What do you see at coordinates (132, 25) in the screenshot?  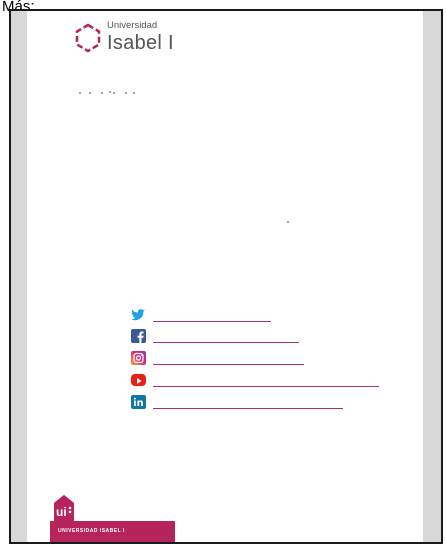 I see `logo-university-word: Universidad` at bounding box center [132, 25].